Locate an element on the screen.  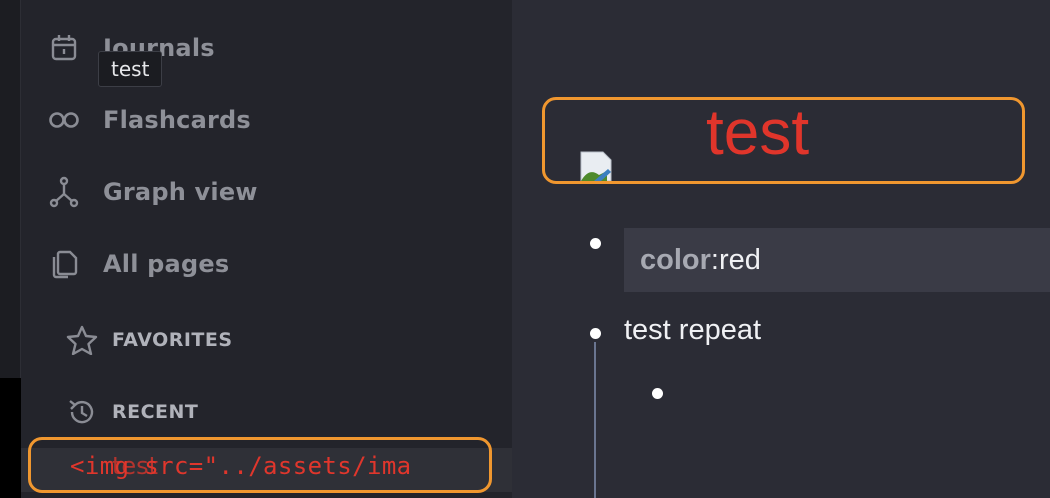
nav-graph-view: Graph view is located at coordinates (153, 192).